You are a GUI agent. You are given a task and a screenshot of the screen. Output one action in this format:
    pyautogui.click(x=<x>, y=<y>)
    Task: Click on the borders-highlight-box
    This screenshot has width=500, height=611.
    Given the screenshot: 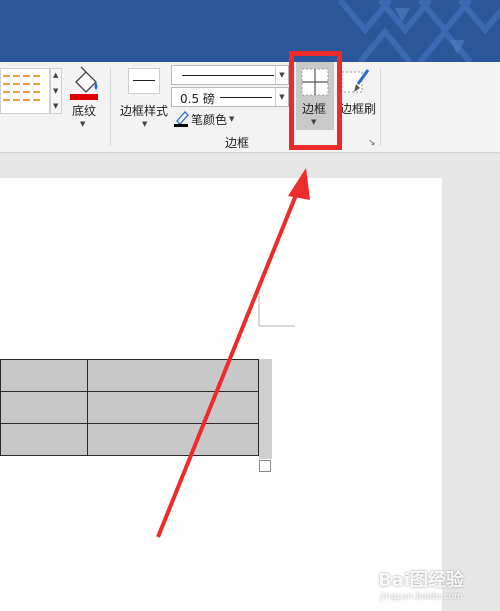 What is the action you would take?
    pyautogui.click(x=315, y=100)
    